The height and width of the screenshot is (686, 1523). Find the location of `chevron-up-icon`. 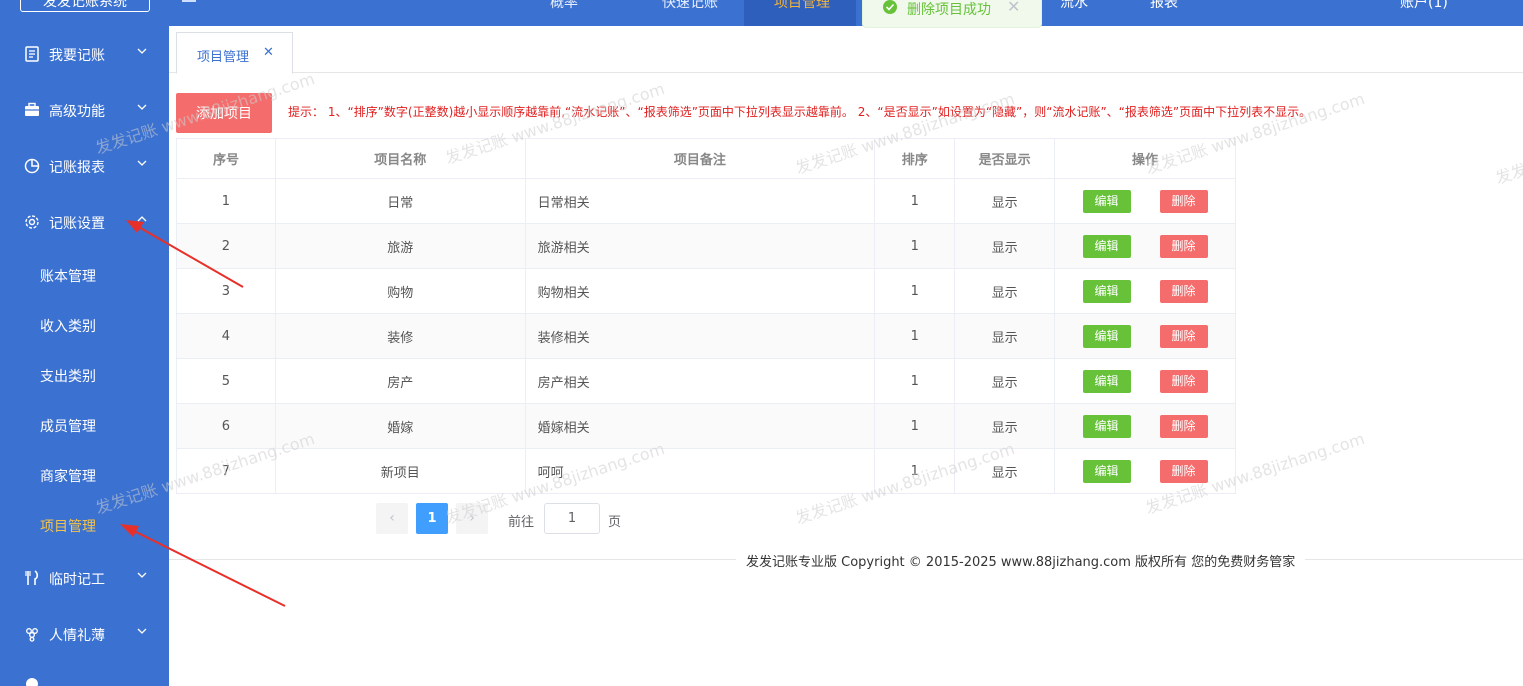

chevron-up-icon is located at coordinates (142, 219).